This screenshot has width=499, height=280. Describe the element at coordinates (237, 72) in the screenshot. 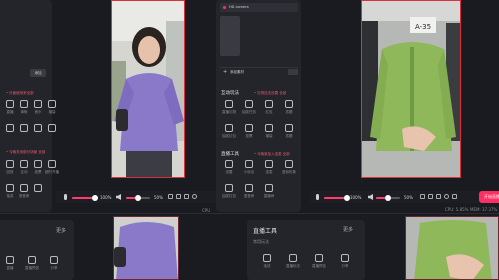

I see `add-material-label: 添加素材` at that location.